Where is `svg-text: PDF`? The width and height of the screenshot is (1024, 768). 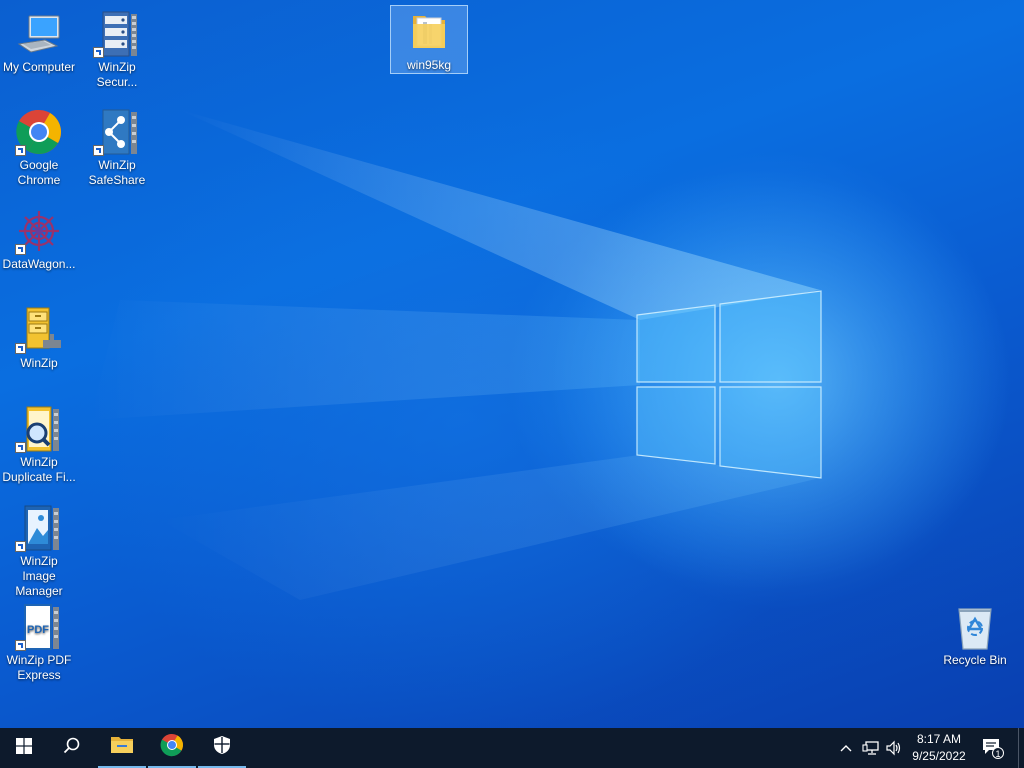 svg-text: PDF is located at coordinates (38, 630).